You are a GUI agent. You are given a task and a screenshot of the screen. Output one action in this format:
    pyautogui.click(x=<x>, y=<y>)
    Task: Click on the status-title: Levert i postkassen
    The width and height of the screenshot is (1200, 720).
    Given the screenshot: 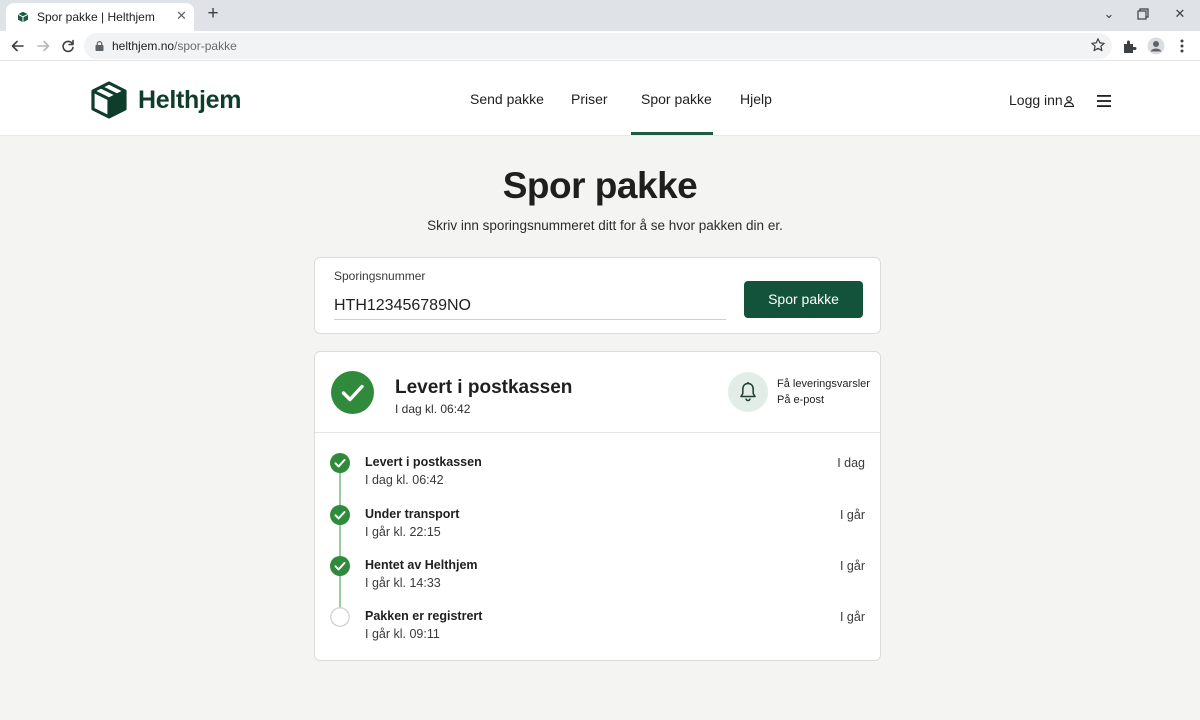 What is the action you would take?
    pyautogui.click(x=484, y=387)
    